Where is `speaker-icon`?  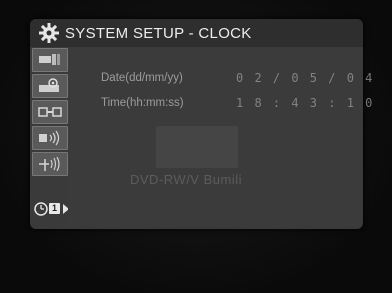 speaker-icon is located at coordinates (49, 138).